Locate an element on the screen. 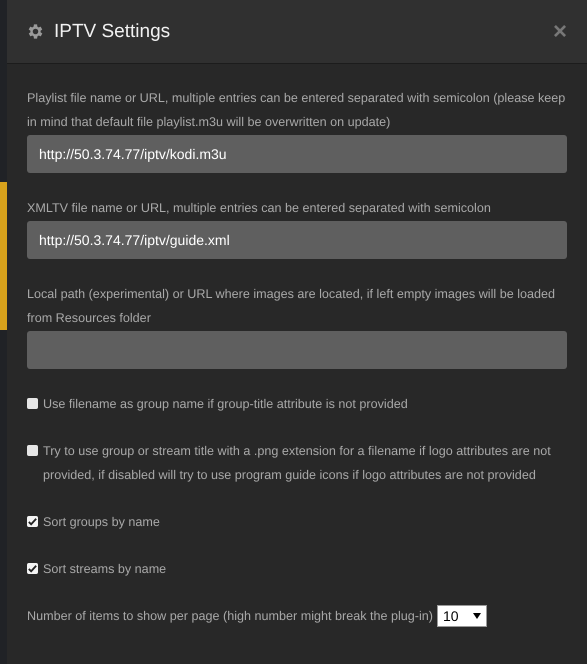 The image size is (587, 664). dialog-title: IPTV Settings is located at coordinates (113, 31).